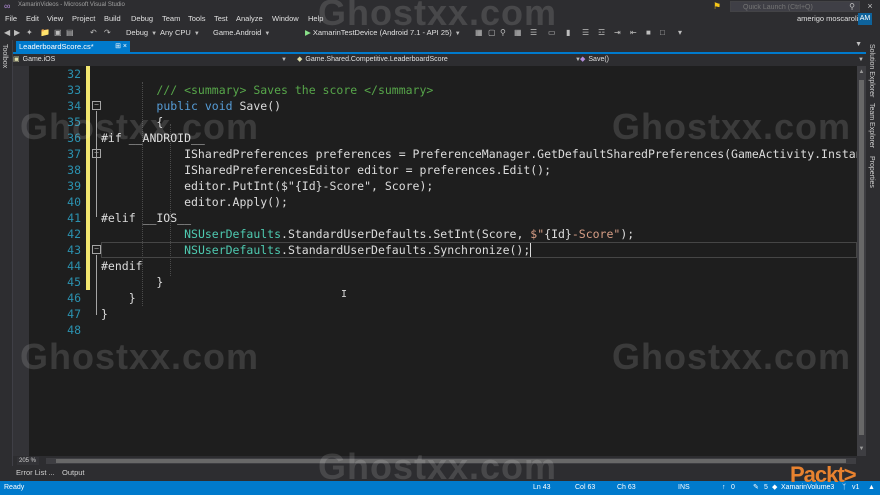  I want to click on attach-icon: ▢, so click(492, 33).